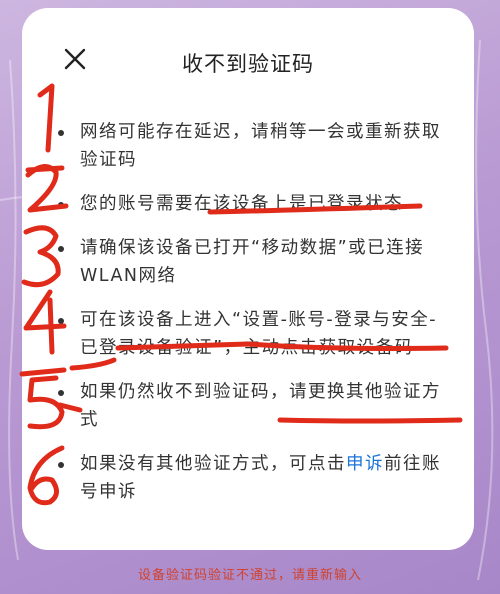  Describe the element at coordinates (248, 64) in the screenshot. I see `dialog-title: 收不到验证码` at that location.